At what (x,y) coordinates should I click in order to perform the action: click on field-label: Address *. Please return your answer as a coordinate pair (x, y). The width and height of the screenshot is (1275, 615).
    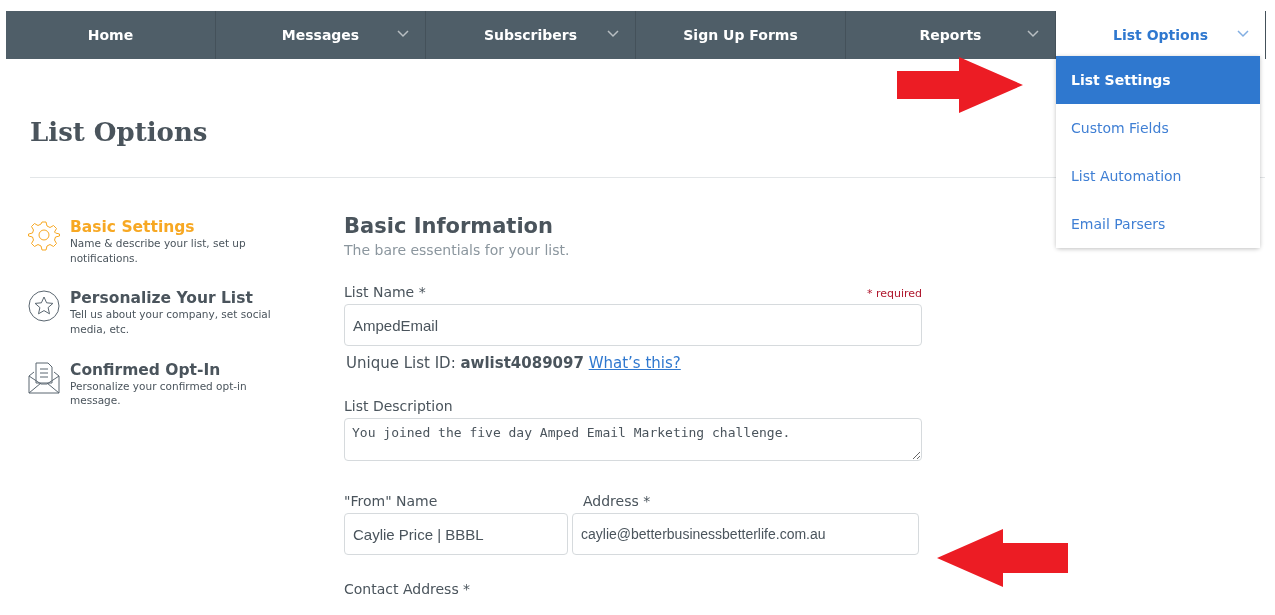
    Looking at the image, I should click on (617, 501).